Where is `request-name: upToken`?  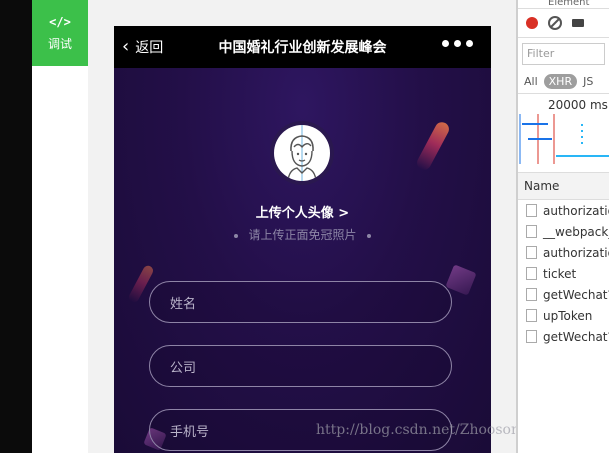 request-name: upToken is located at coordinates (568, 315).